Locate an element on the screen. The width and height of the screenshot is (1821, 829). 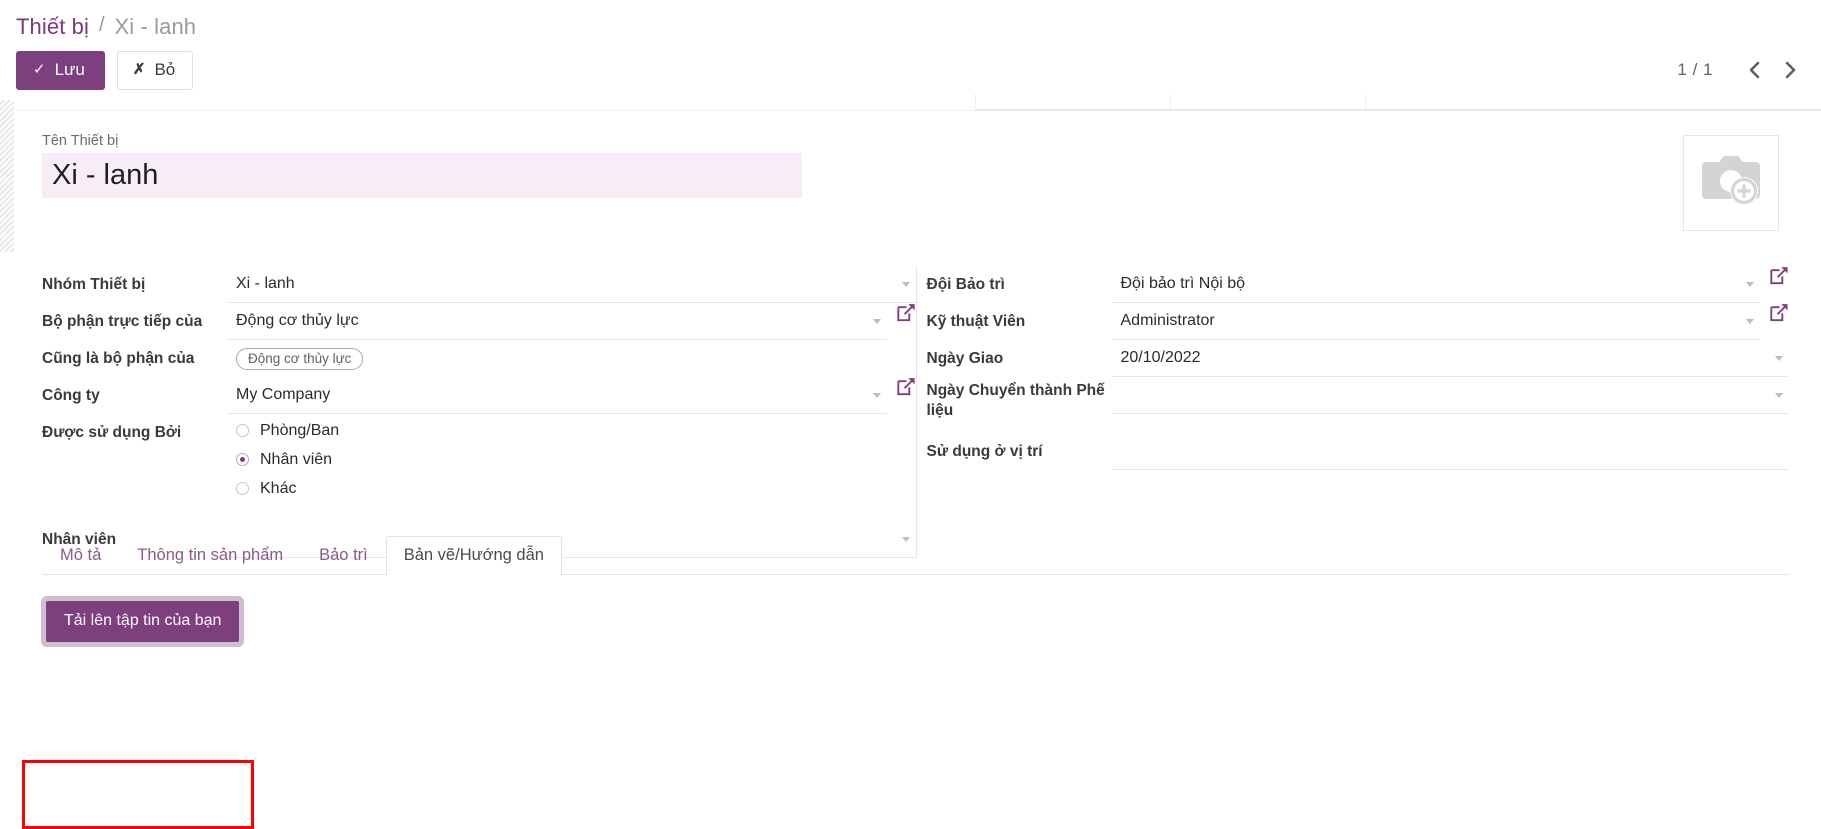
field-control: Đội bảo trì Nội bộ is located at coordinates (1435, 284).